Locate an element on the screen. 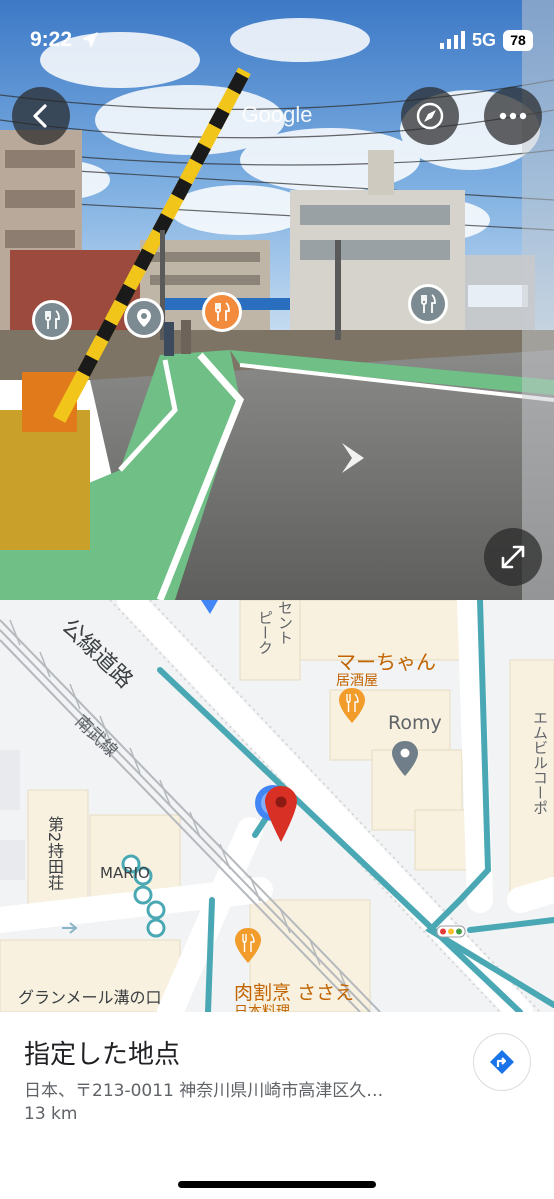  place-name-label: Romy is located at coordinates (415, 723).